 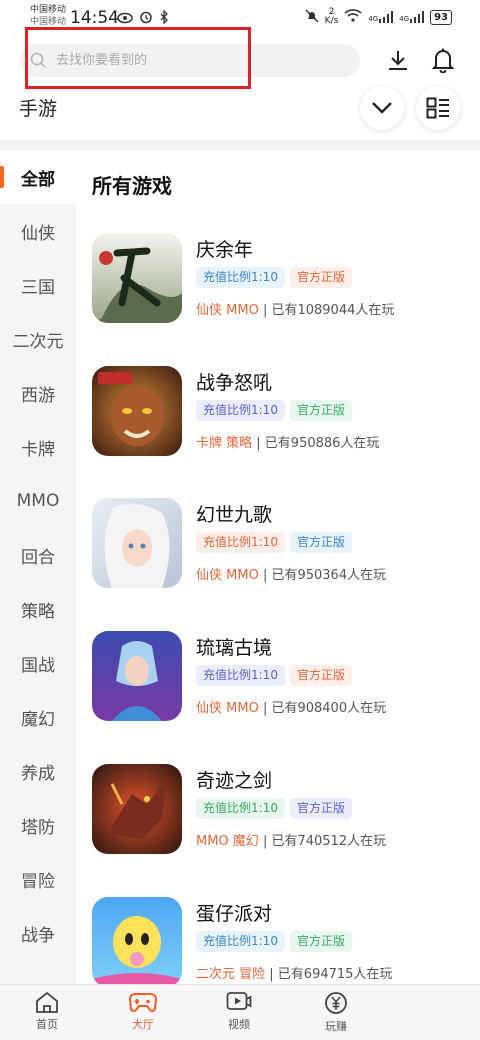 I want to click on game-meta: 仙侠 MMO | 已有1089044人在玩, so click(x=295, y=308).